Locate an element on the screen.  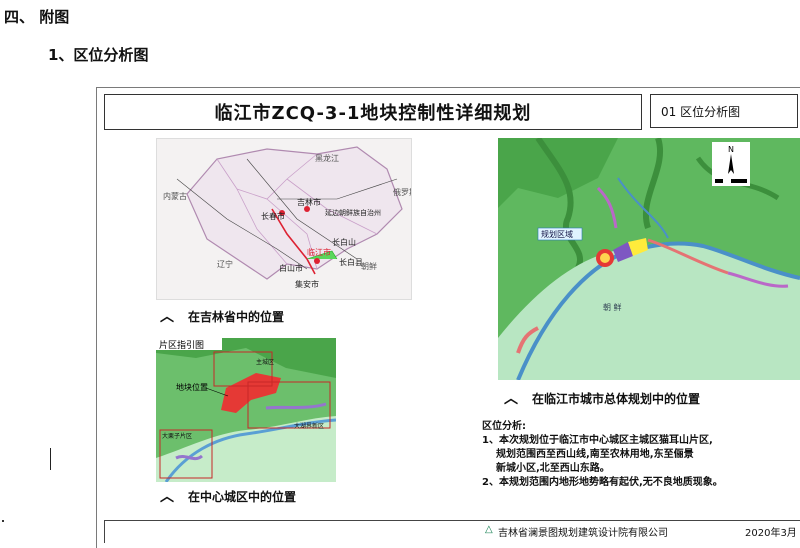
province-label-changbai: 长白县 is located at coordinates (351, 262).